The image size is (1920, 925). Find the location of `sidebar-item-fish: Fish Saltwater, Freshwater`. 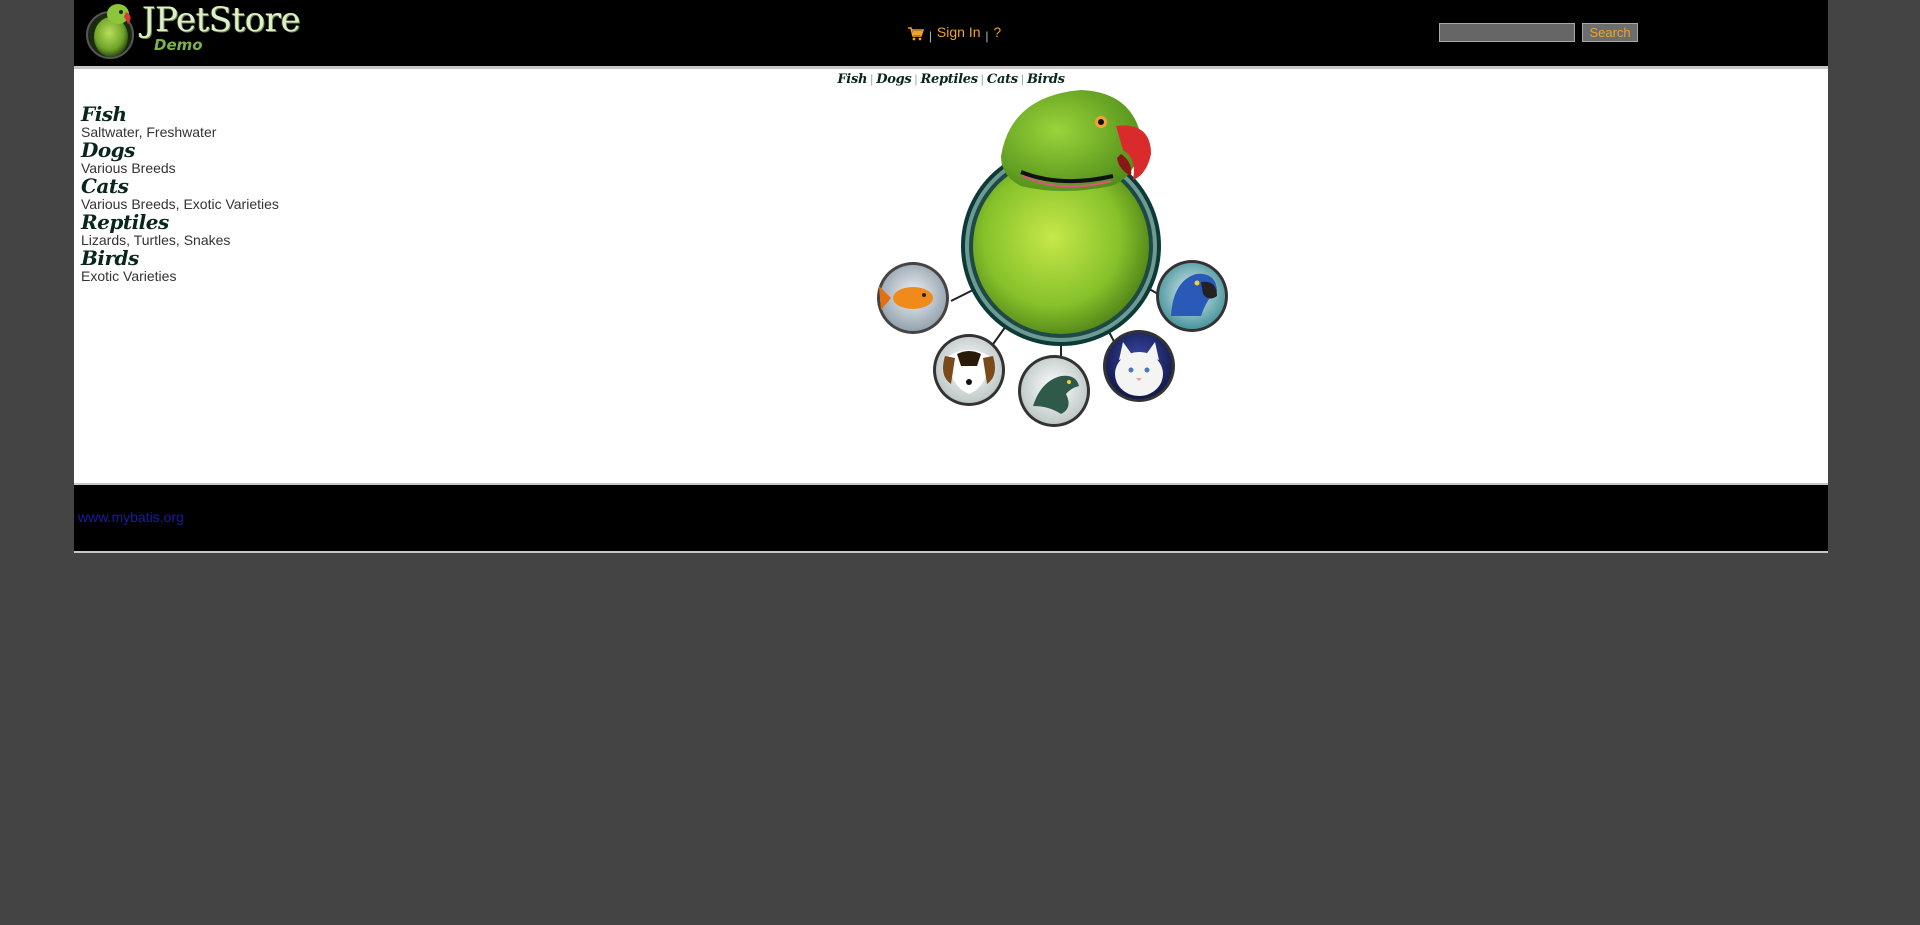

sidebar-item-fish: Fish Saltwater, Freshwater is located at coordinates (221, 122).